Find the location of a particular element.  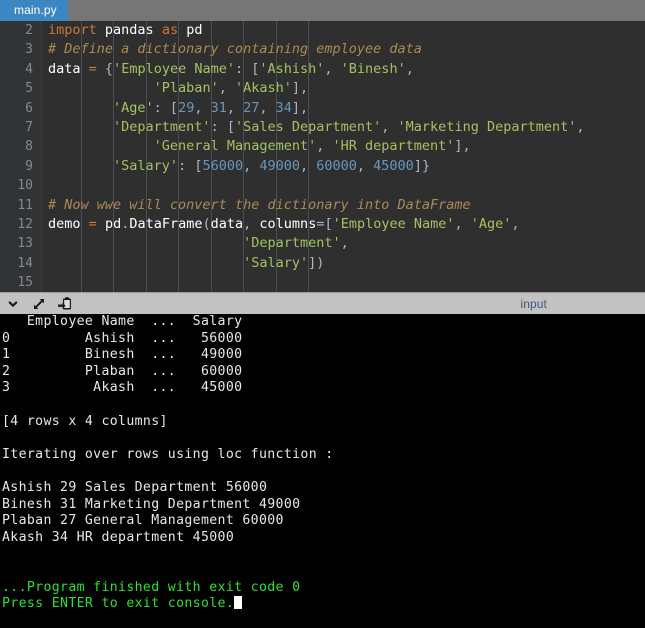

code-line-text: 'General Management', 'HR department'], is located at coordinates (259, 146).